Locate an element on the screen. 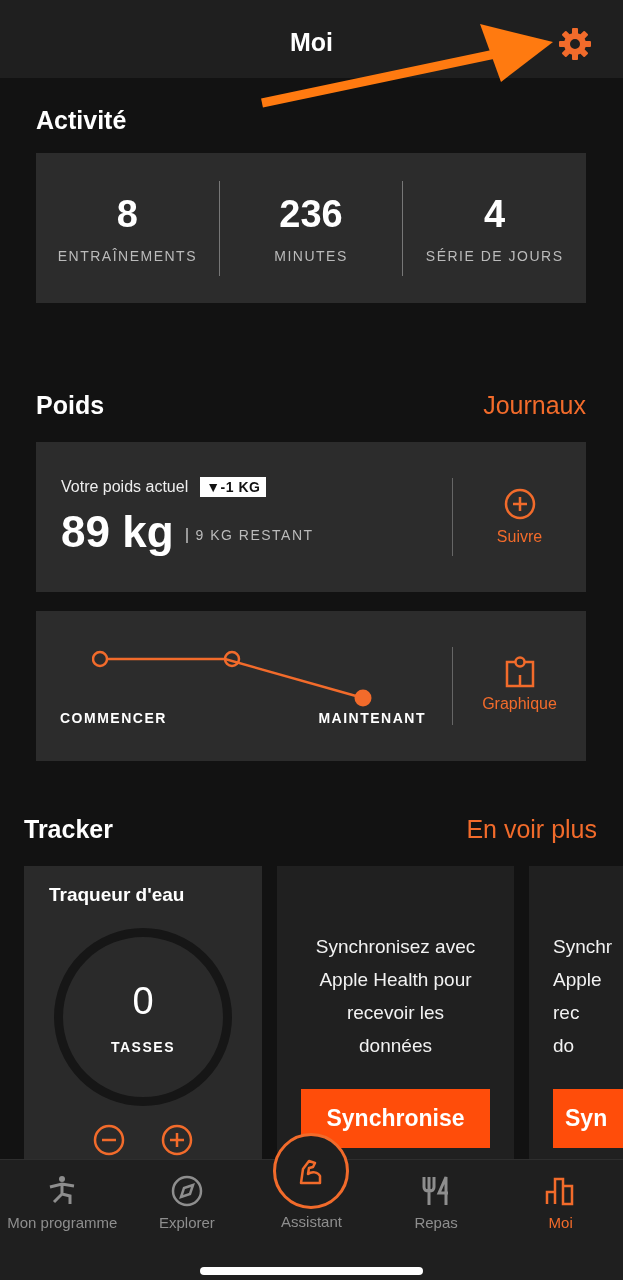 The width and height of the screenshot is (623, 1280). progress-label: MAINTENANT is located at coordinates (372, 718).